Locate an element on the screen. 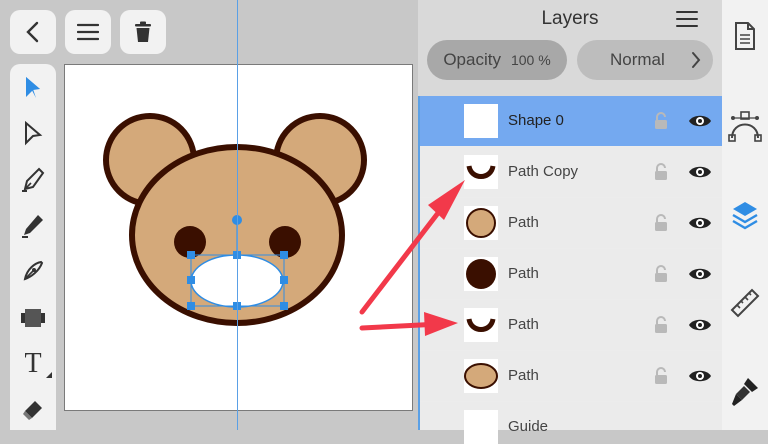 Image resolution: width=768 pixels, height=444 pixels. back-button is located at coordinates (33, 32).